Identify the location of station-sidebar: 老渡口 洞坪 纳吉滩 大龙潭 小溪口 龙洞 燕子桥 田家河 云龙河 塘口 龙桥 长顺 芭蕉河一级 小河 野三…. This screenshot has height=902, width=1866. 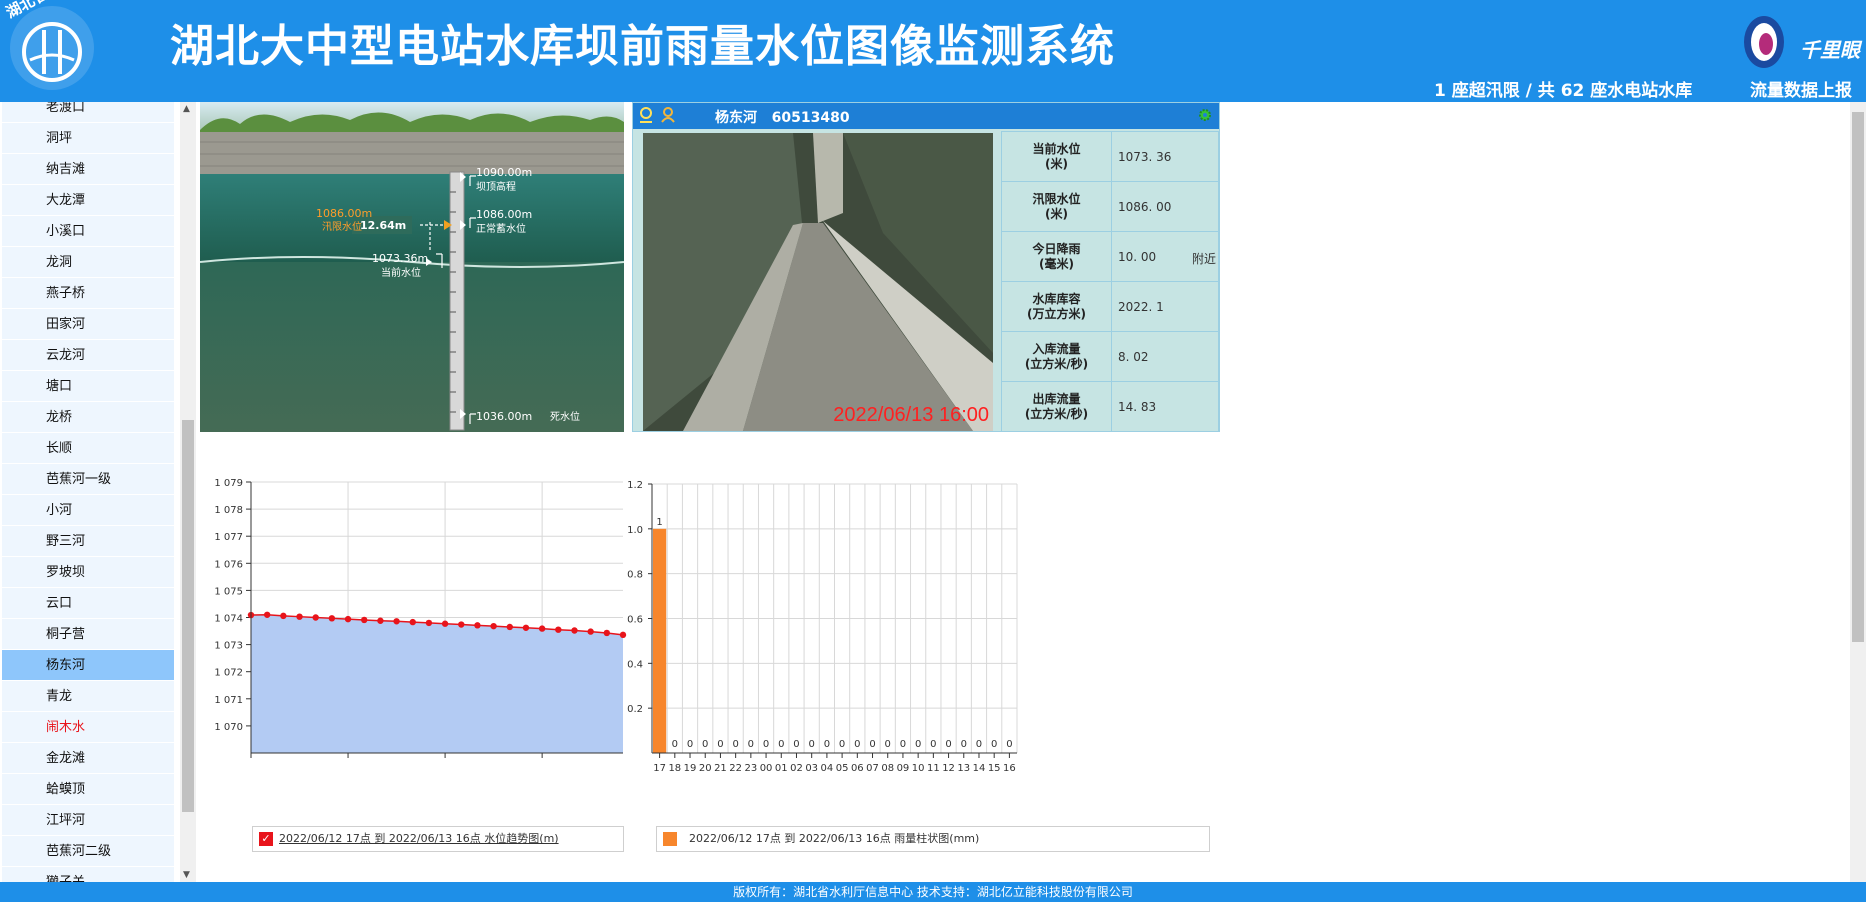
(88, 492).